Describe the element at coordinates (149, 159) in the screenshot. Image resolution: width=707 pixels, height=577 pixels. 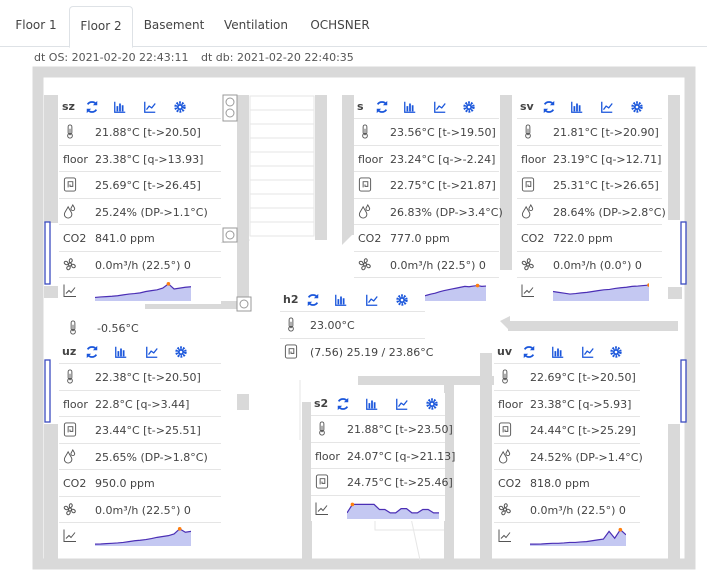
I see `floor-value: 23.38°C [q->13.93]` at that location.